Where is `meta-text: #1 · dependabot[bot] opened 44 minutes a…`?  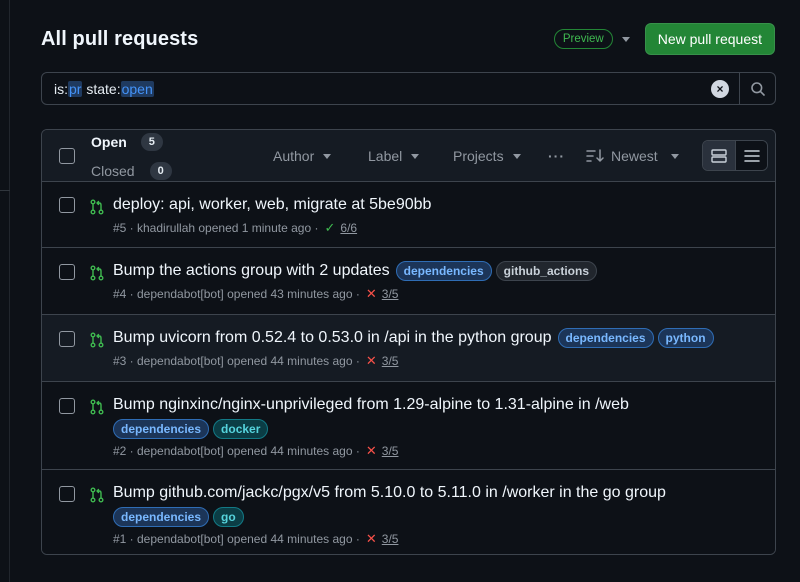 meta-text: #1 · dependabot[bot] opened 44 minutes a… is located at coordinates (236, 539).